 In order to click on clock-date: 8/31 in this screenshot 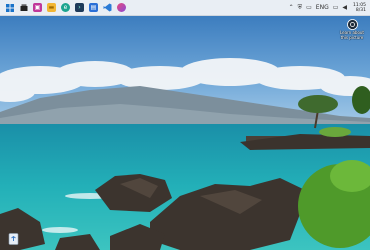, I will do `click(360, 10)`.